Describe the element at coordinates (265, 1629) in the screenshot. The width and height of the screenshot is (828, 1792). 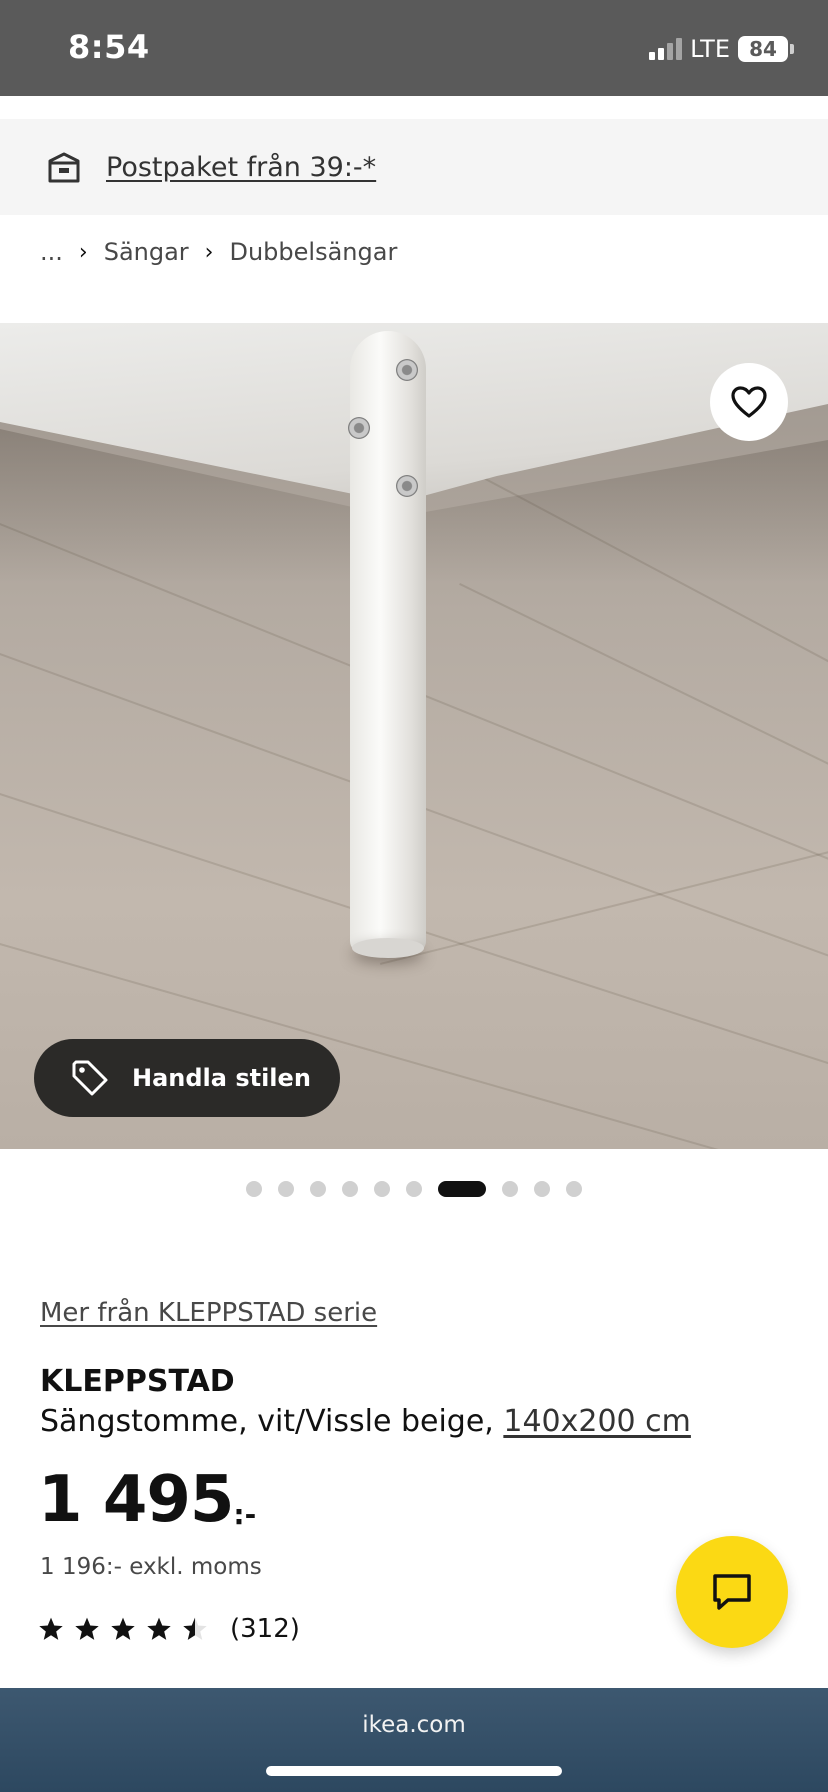
I see `review-count: (312)` at that location.